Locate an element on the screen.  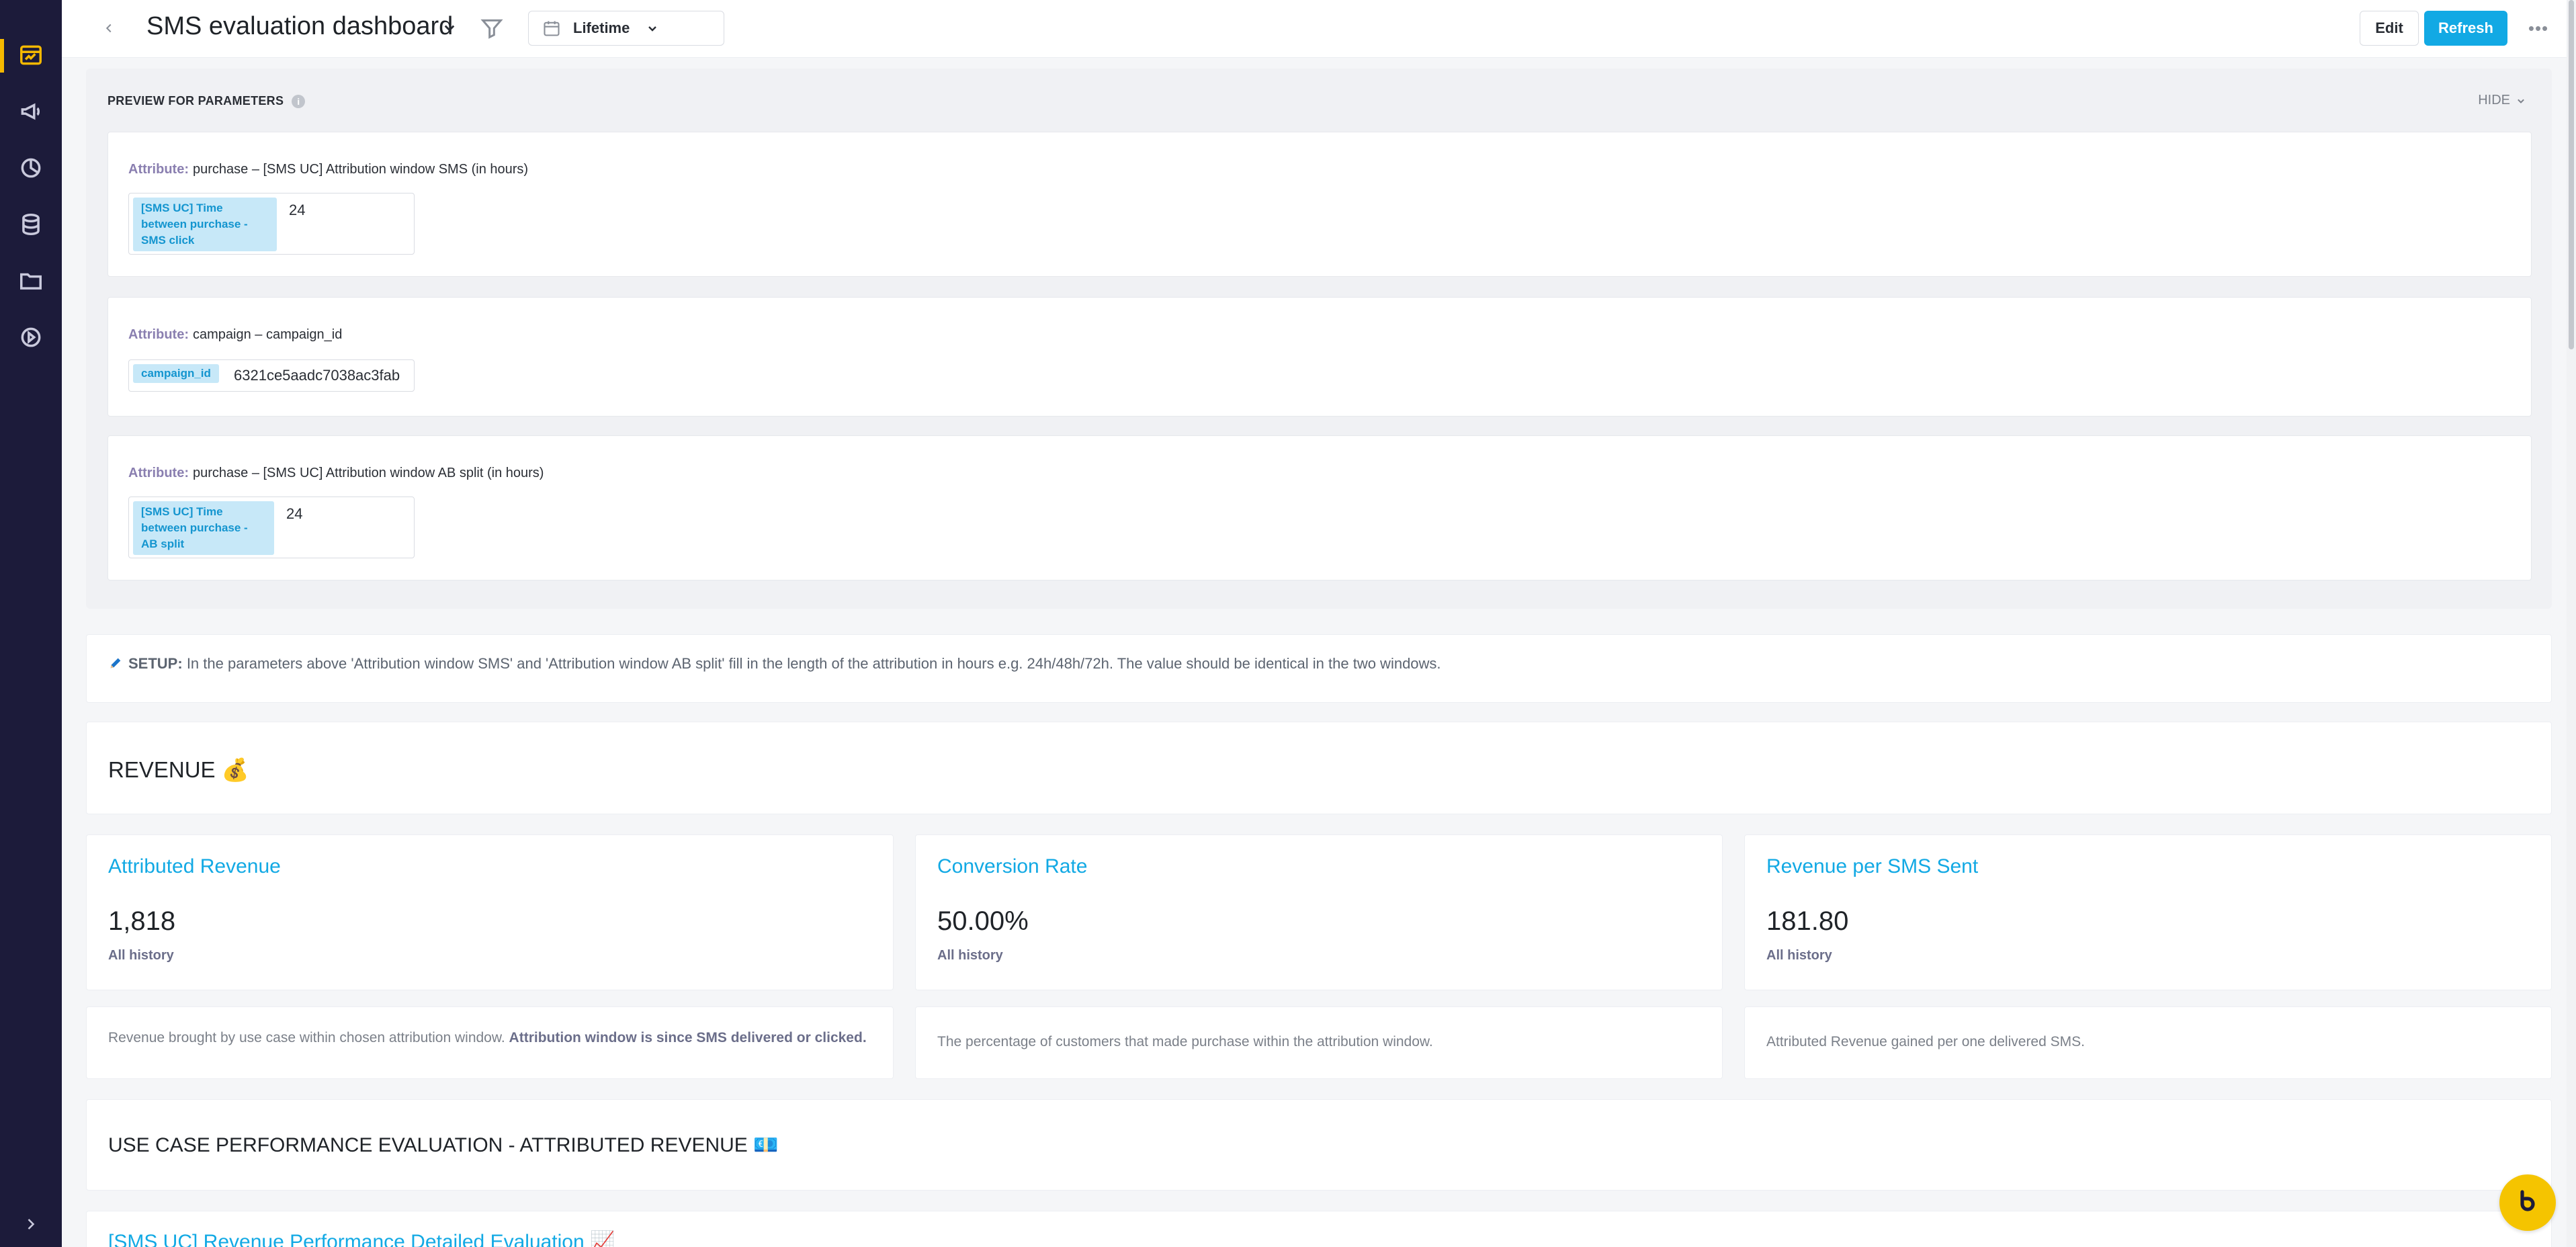
chat-logo-icon is located at coordinates (2527, 1200).